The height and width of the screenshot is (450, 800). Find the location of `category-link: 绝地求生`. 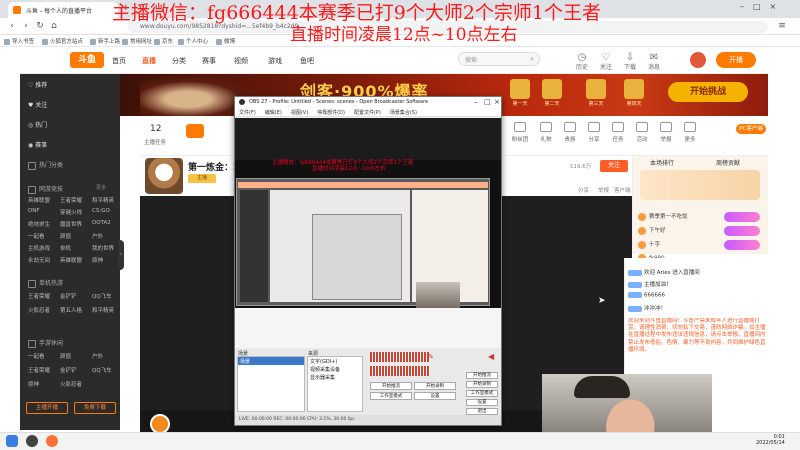

category-link: 绝地求生 is located at coordinates (39, 224).